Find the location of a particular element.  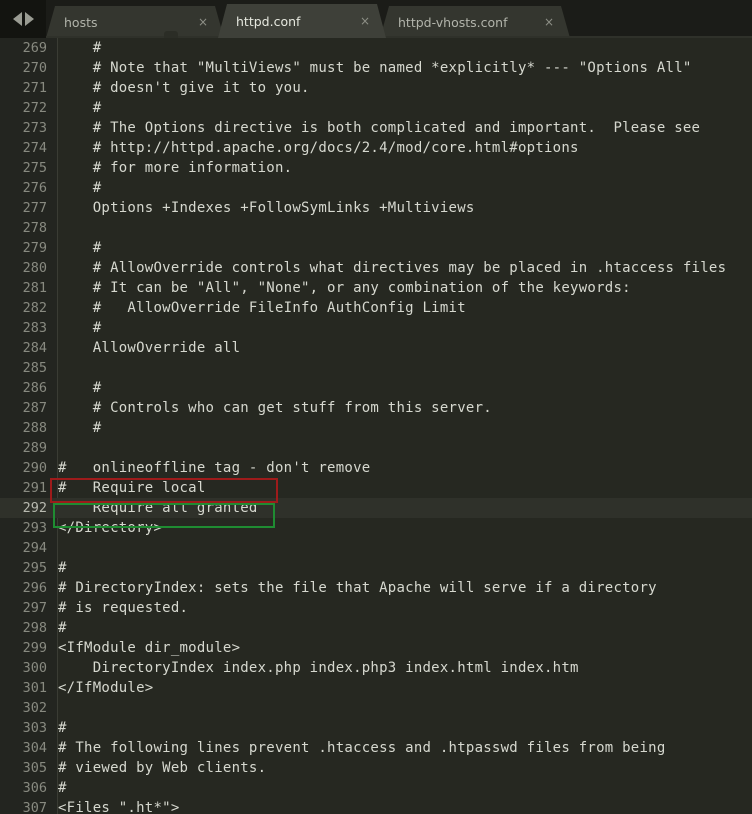

code-line: 284 AllowOverride all is located at coordinates (376, 348).